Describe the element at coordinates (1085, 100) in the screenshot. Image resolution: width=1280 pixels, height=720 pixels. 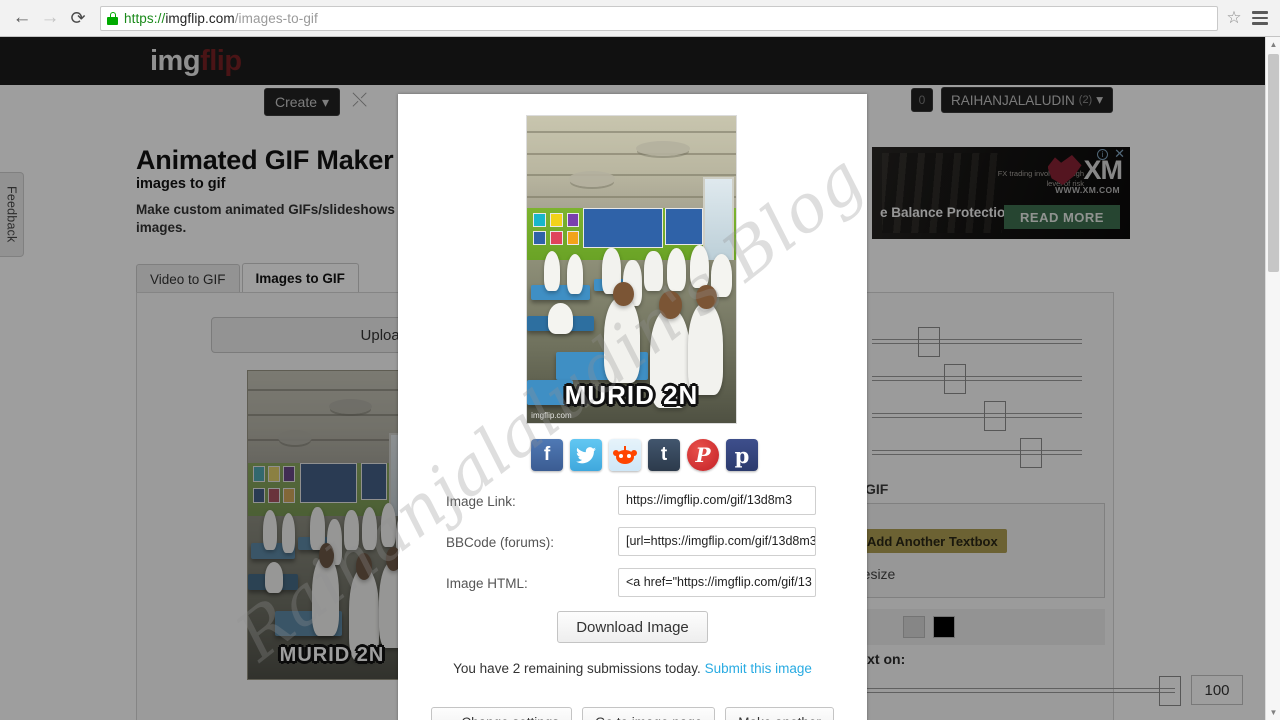
I see `user-count-label: (2)` at that location.